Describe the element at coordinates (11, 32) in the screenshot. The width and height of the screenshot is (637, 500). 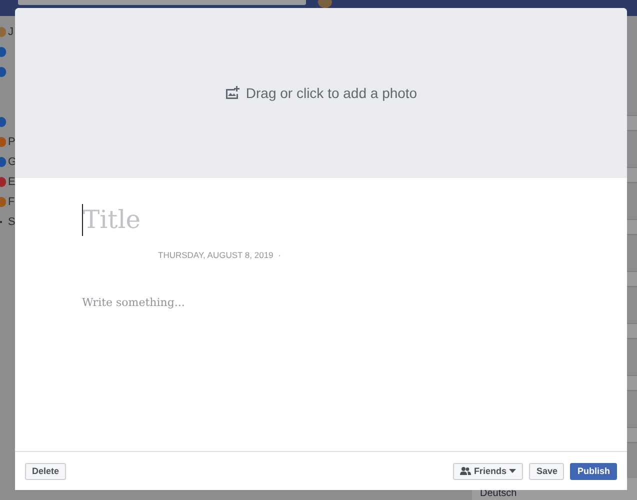
I see `sidebar-item: J` at that location.